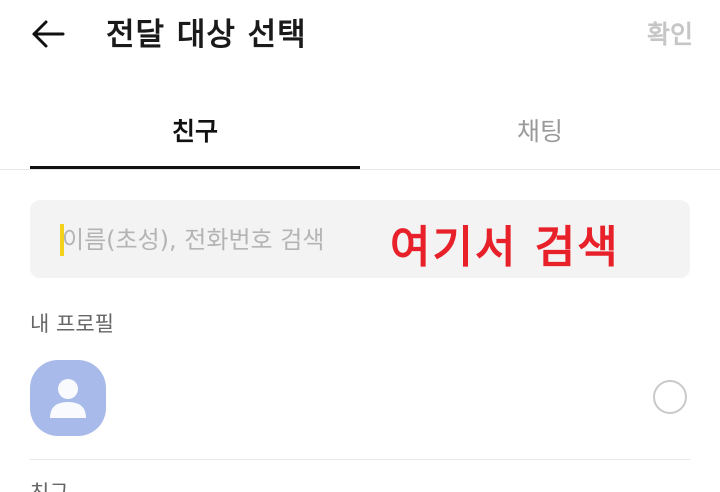 This screenshot has width=720, height=492. I want to click on section-label-my-profile: 내 프로필, so click(72, 324).